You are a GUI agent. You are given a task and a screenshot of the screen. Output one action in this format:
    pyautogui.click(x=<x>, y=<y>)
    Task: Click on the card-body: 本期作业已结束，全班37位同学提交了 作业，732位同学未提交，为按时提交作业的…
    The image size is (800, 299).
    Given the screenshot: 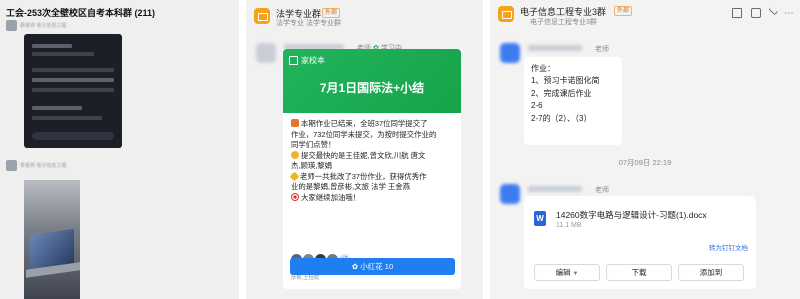 What is the action you would take?
    pyautogui.click(x=373, y=161)
    